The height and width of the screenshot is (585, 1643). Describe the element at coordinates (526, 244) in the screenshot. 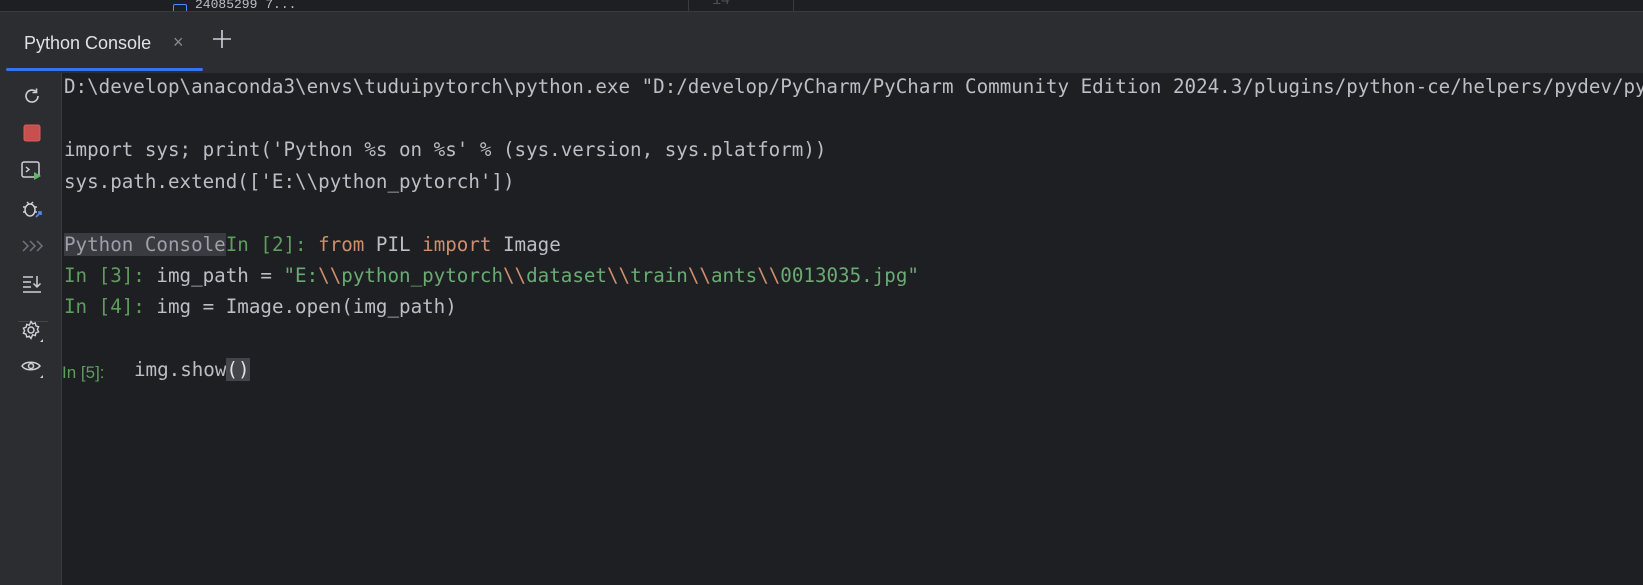

I see `imported-name: Image` at that location.